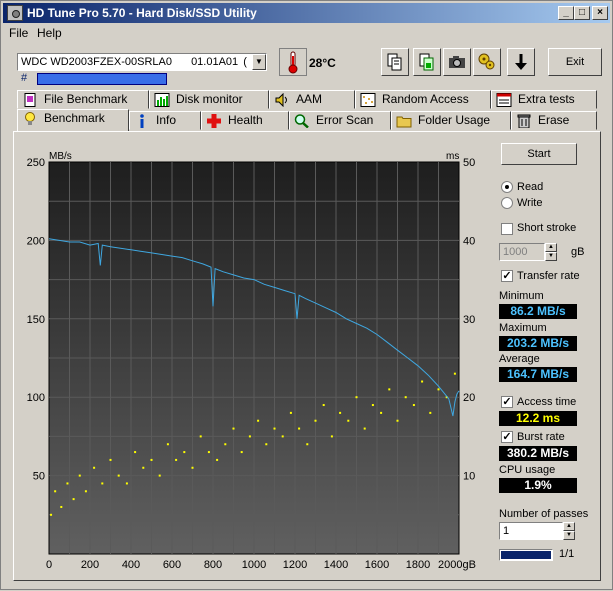 Image resolution: width=613 pixels, height=591 pixels. Describe the element at coordinates (90, 565) in the screenshot. I see `x-tick-label: 200` at that location.